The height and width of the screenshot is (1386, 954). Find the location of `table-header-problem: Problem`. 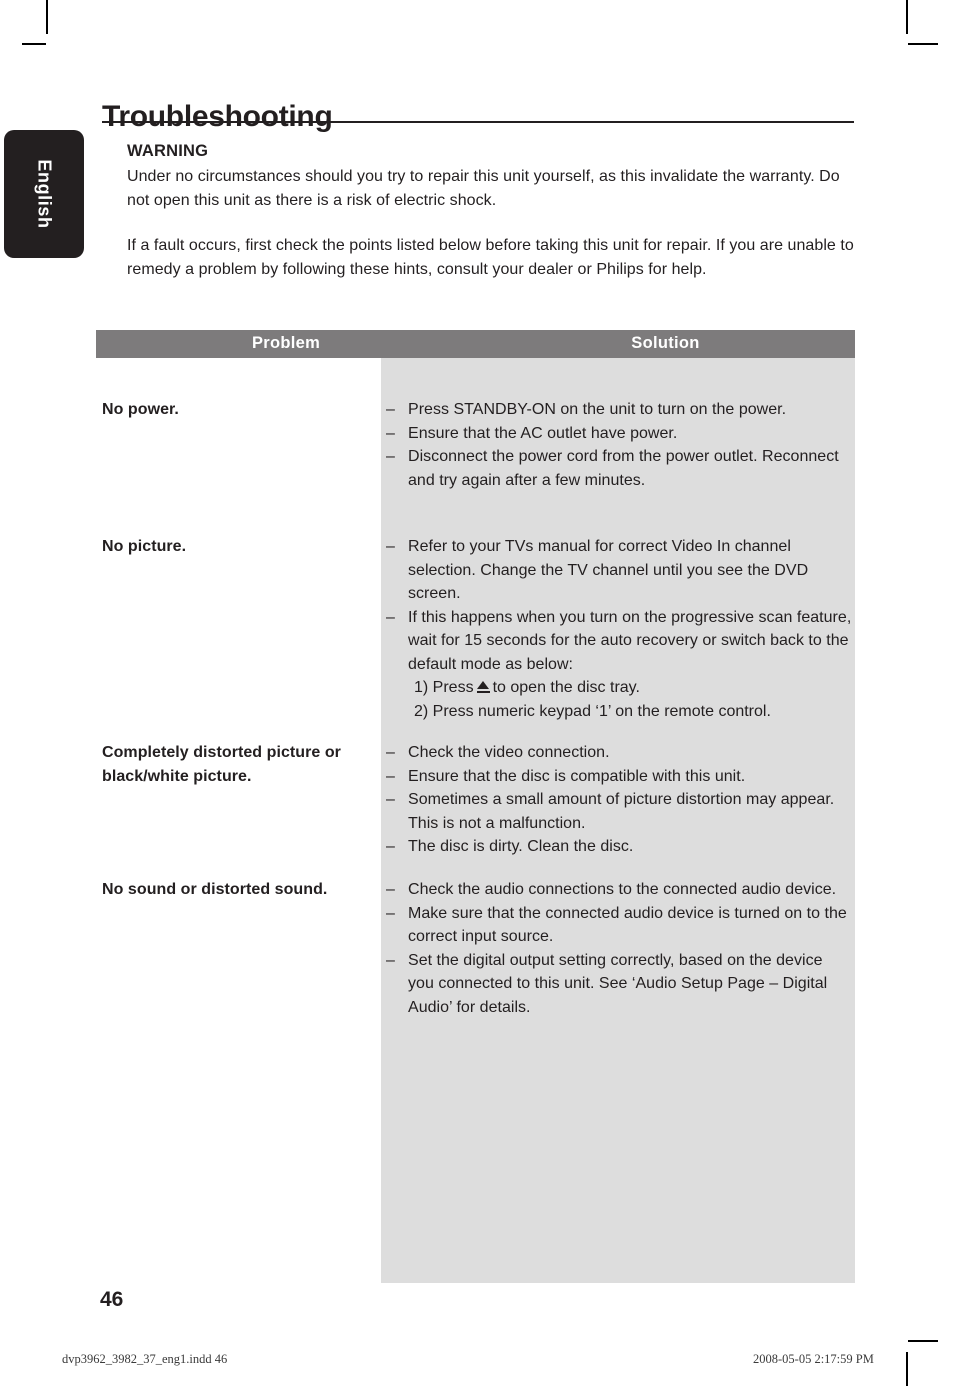

table-header-problem: Problem is located at coordinates (286, 343).